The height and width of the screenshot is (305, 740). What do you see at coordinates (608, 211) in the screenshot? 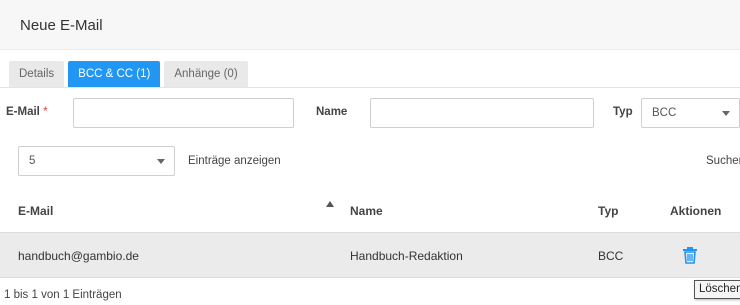
I see `column-header-type: Typ` at bounding box center [608, 211].